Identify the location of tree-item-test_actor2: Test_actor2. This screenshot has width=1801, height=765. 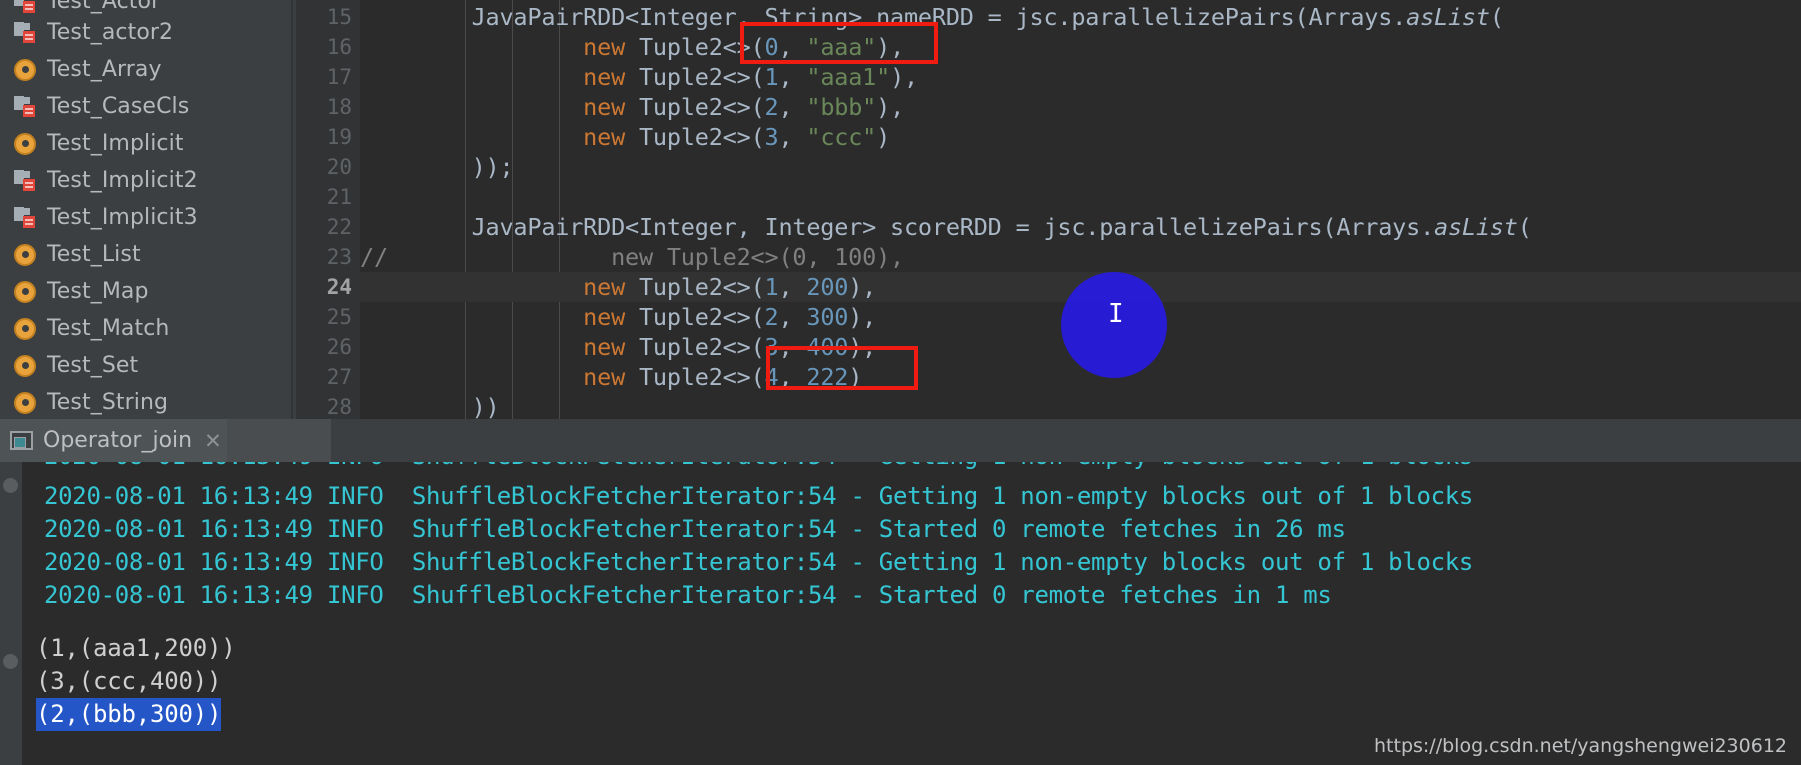
(170, 32).